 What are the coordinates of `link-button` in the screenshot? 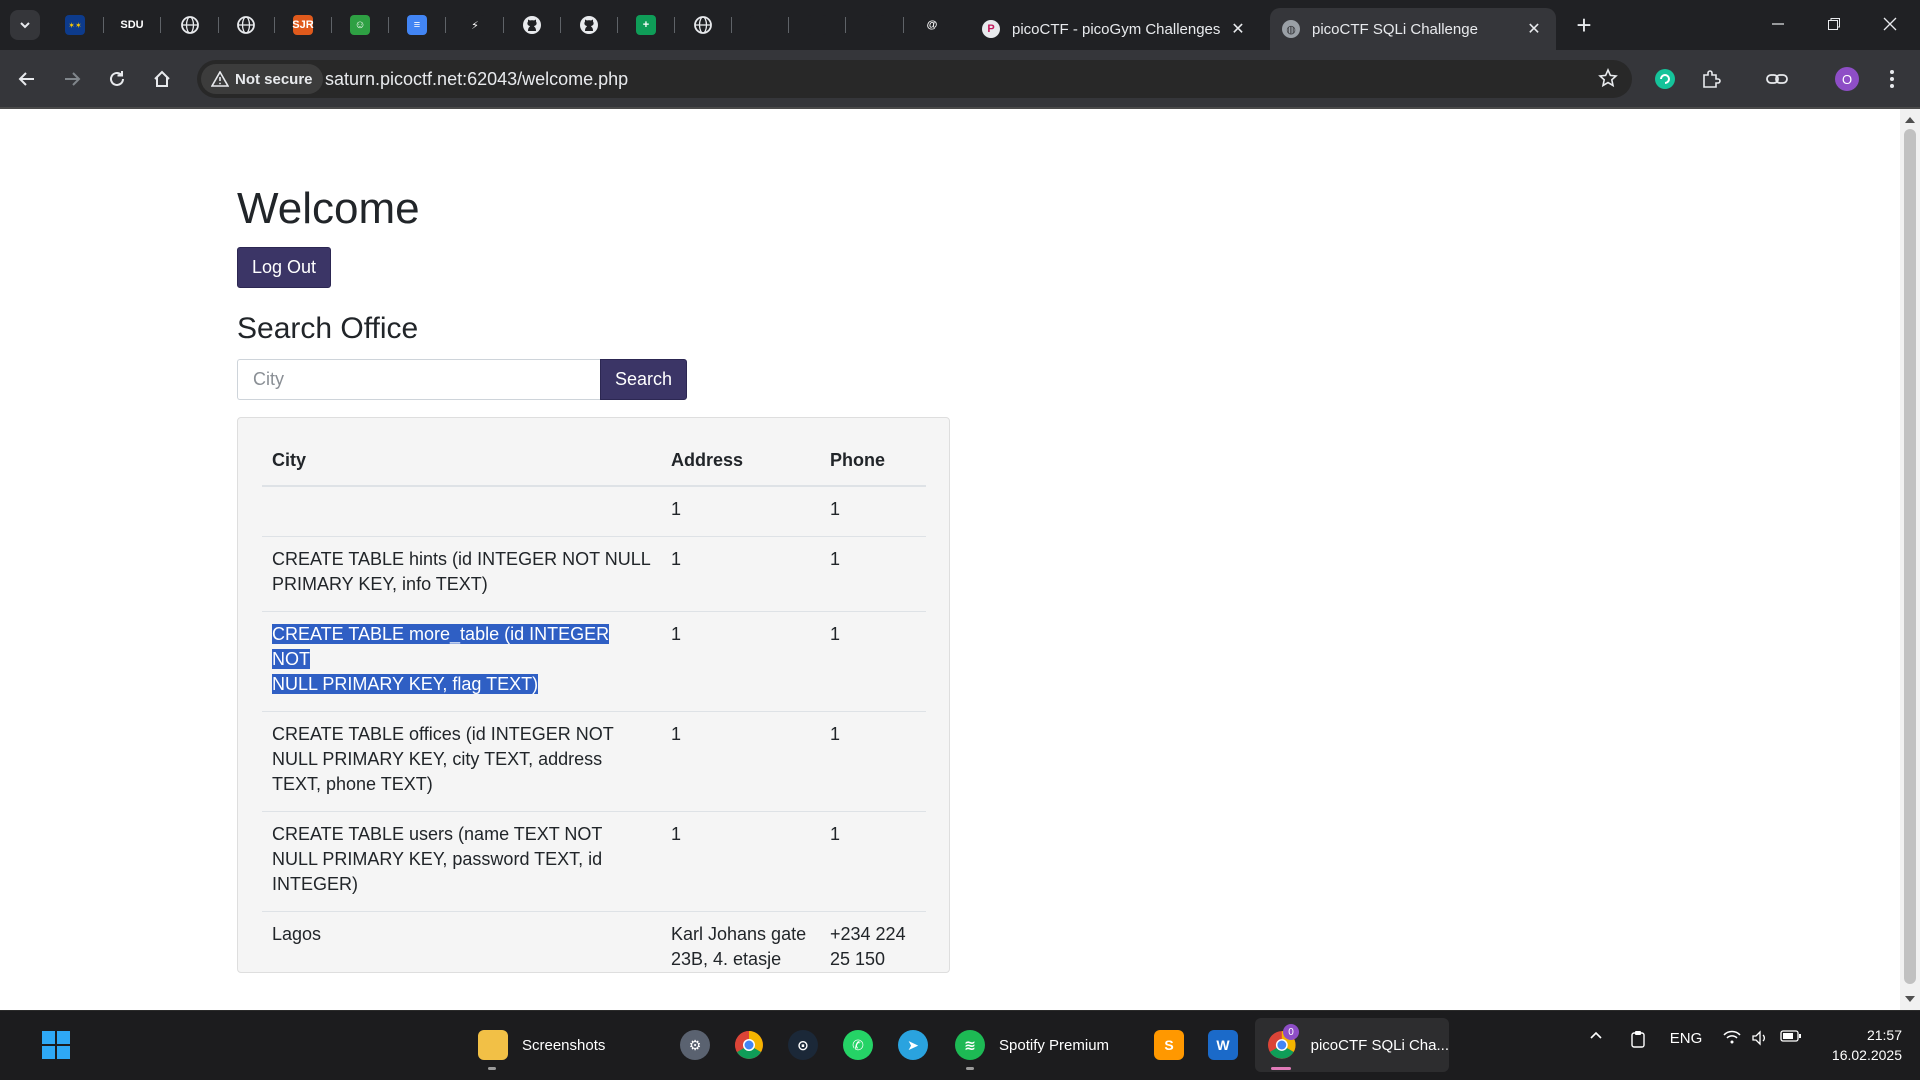 It's located at (1777, 79).